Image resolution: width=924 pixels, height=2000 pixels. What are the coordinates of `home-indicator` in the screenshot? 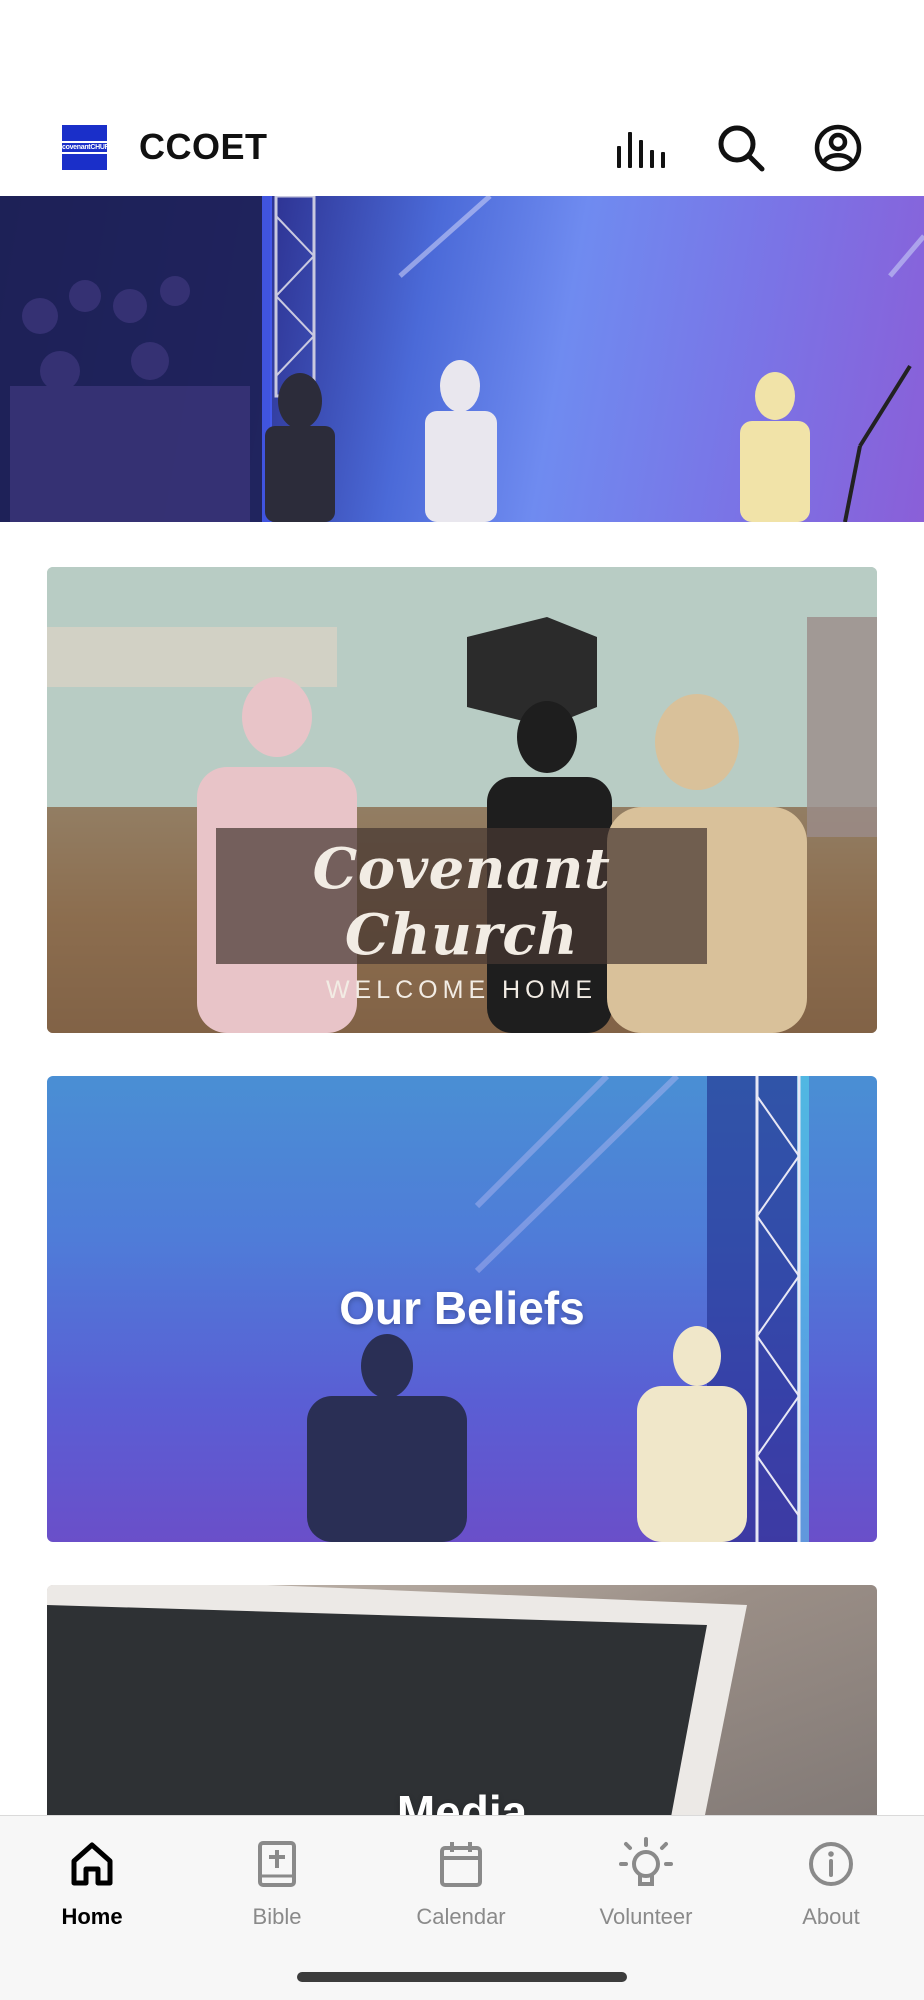 It's located at (462, 1977).